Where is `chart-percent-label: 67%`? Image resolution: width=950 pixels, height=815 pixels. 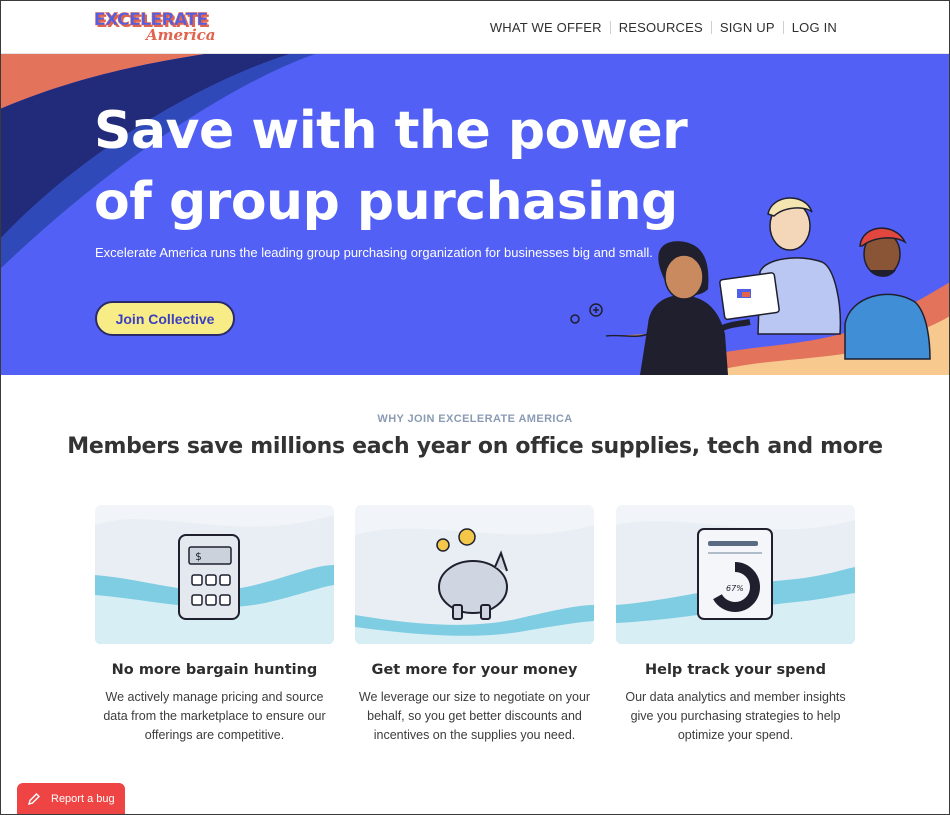
chart-percent-label: 67% is located at coordinates (735, 588).